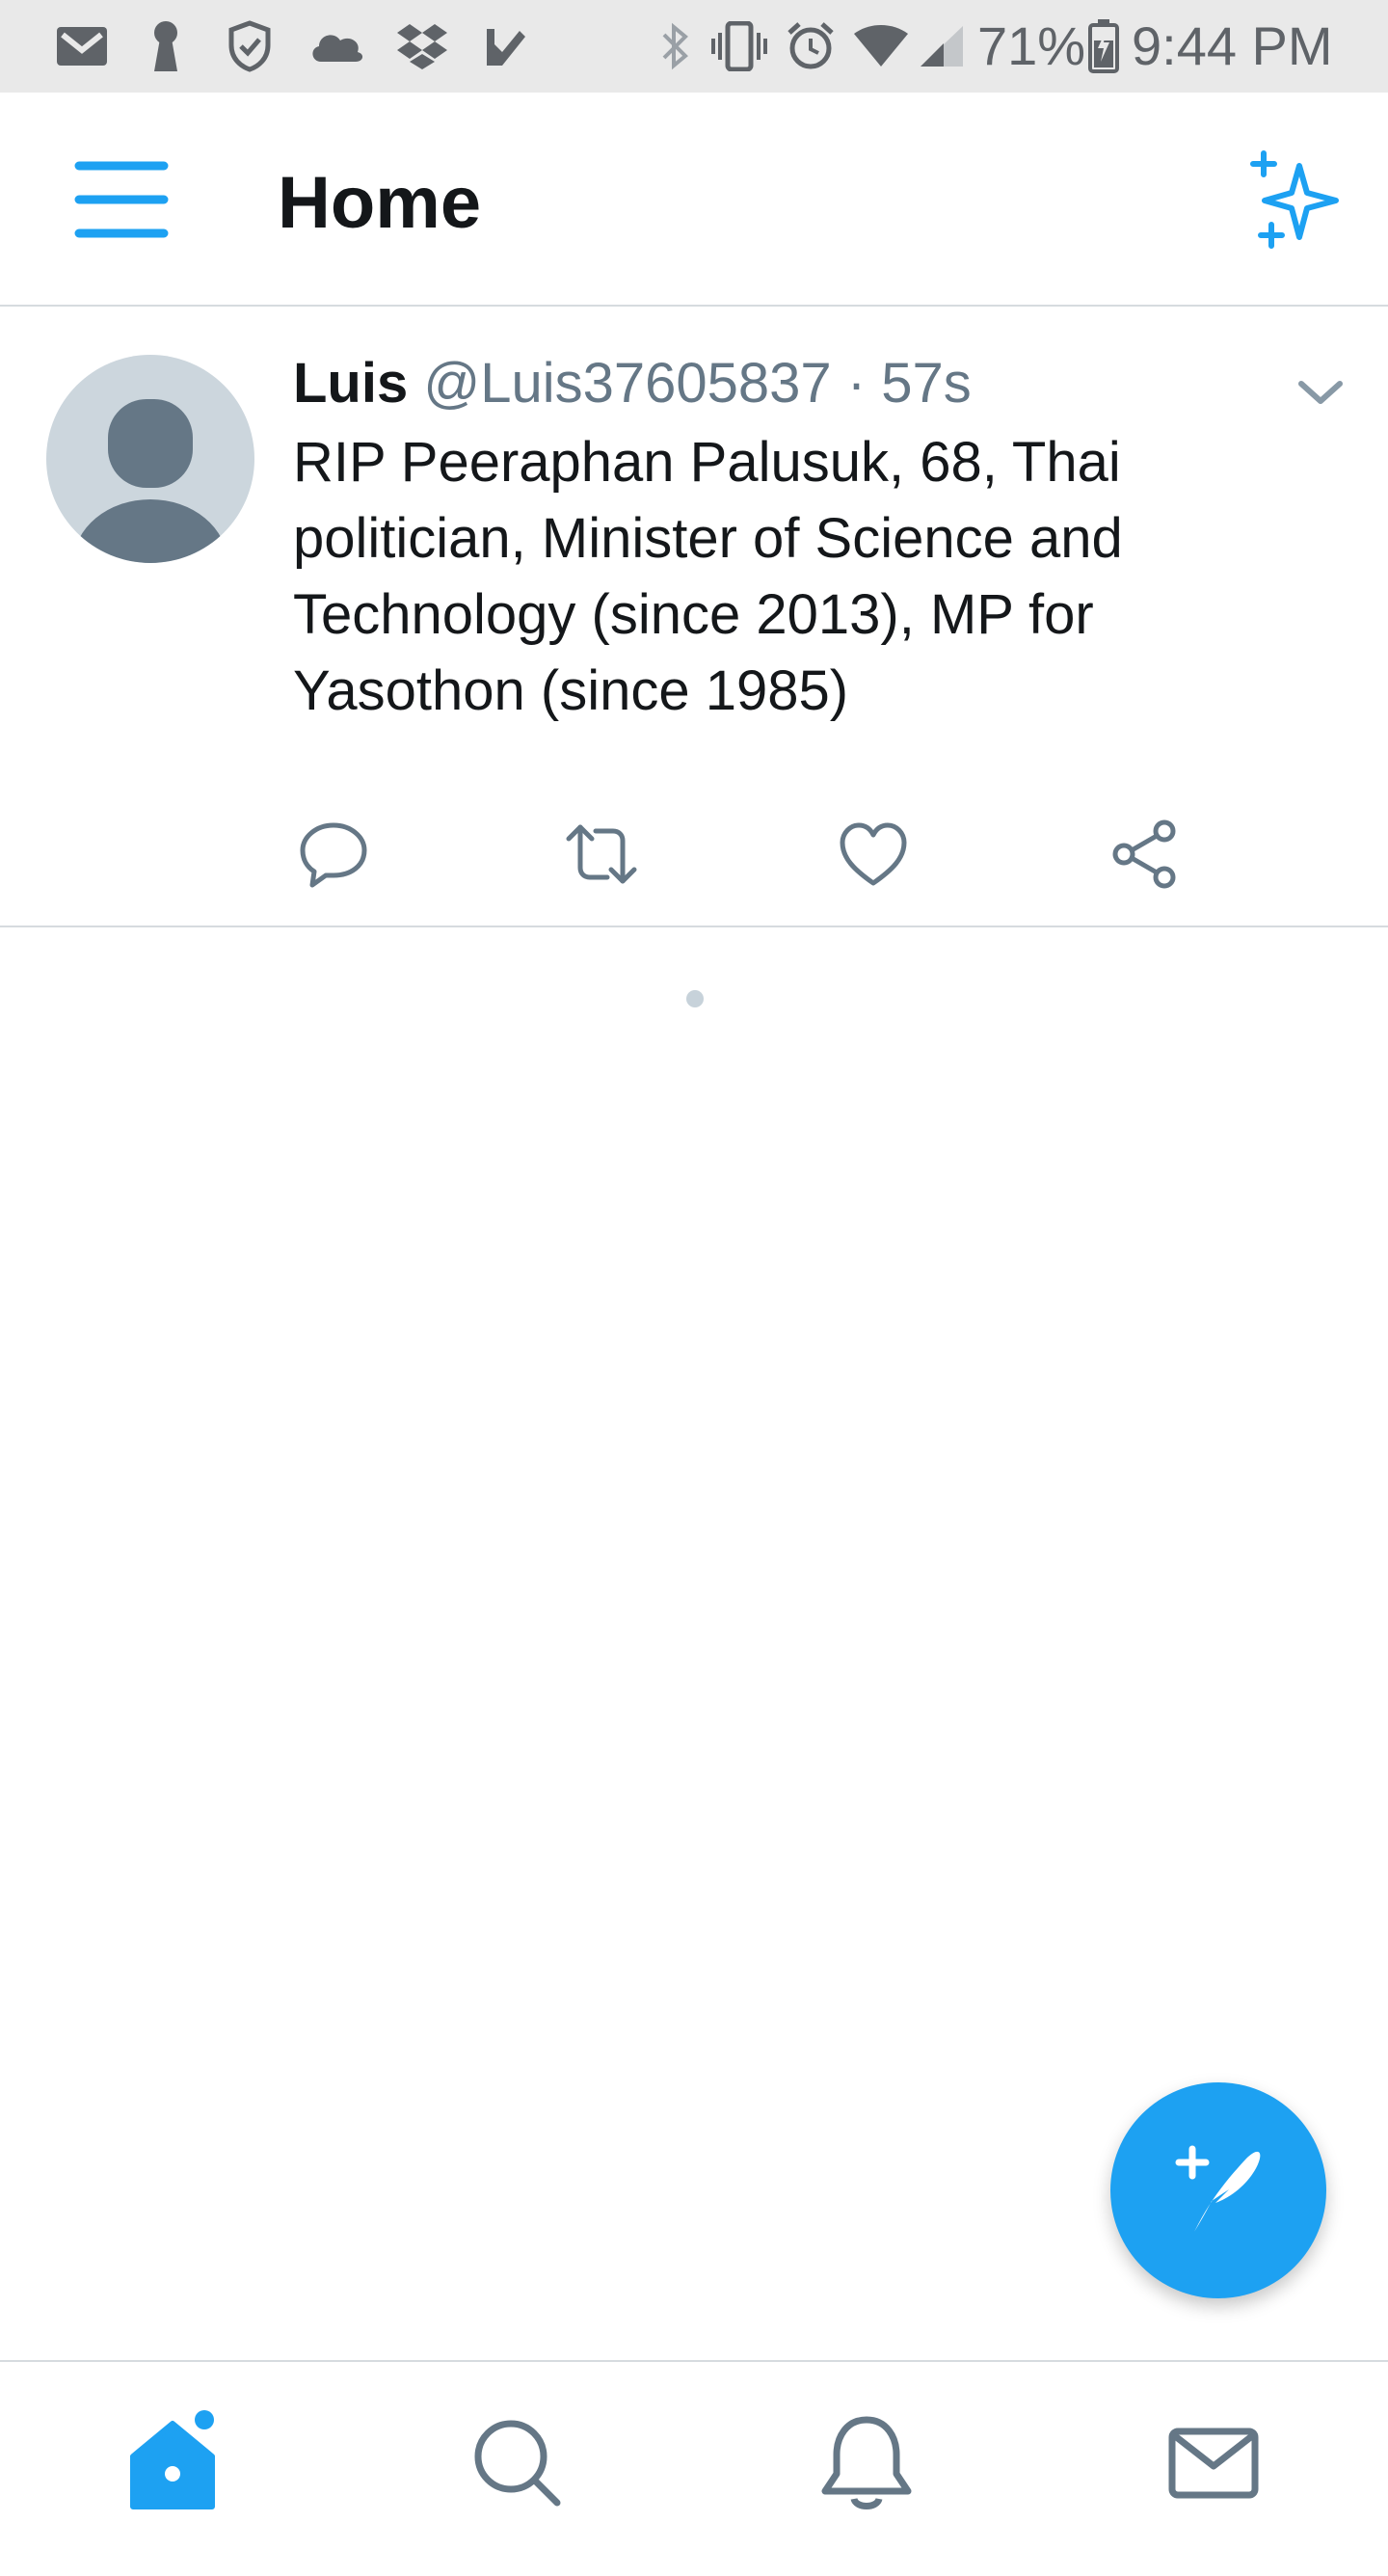 This screenshot has height=2576, width=1388. Describe the element at coordinates (746, 851) in the screenshot. I see `tweet-actions` at that location.